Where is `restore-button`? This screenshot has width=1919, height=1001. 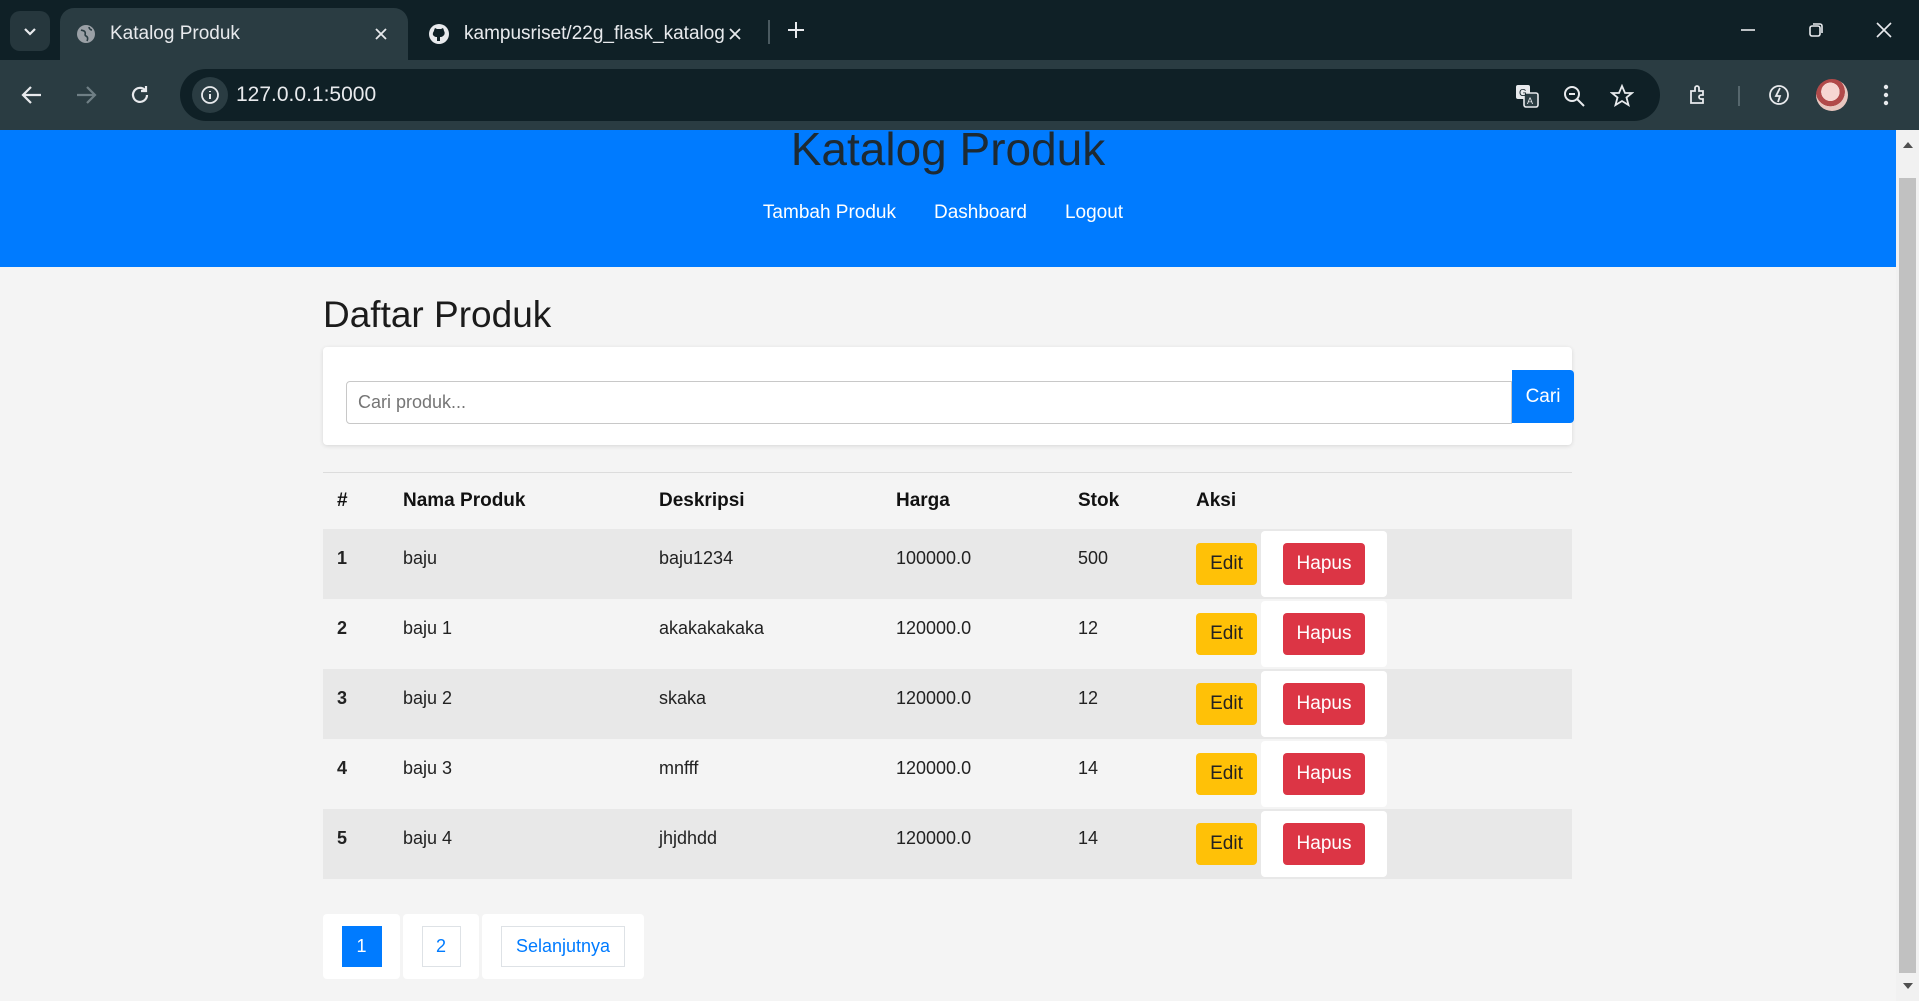
restore-button is located at coordinates (1816, 30).